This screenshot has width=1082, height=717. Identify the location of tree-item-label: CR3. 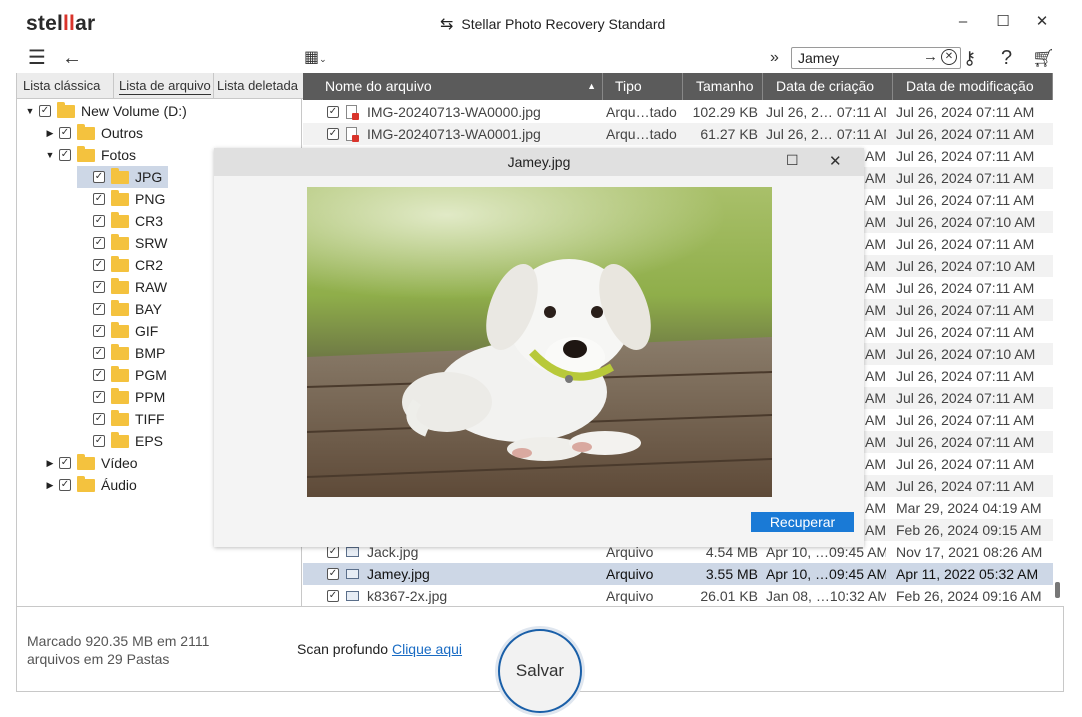
(149, 221).